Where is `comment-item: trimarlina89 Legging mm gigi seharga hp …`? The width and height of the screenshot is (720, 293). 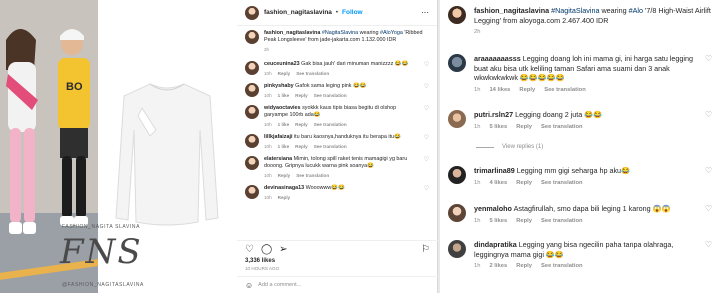
comment-item: trimarlina89 Legging mm gigi seharga hp … is located at coordinates (580, 177).